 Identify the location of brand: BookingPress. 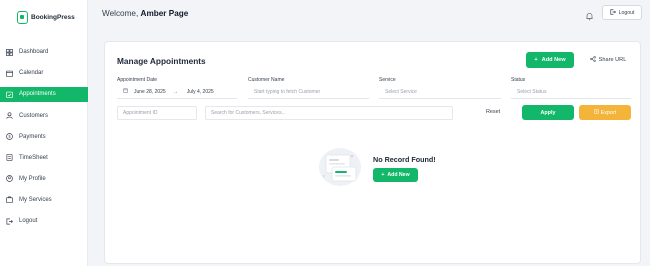
(46, 17).